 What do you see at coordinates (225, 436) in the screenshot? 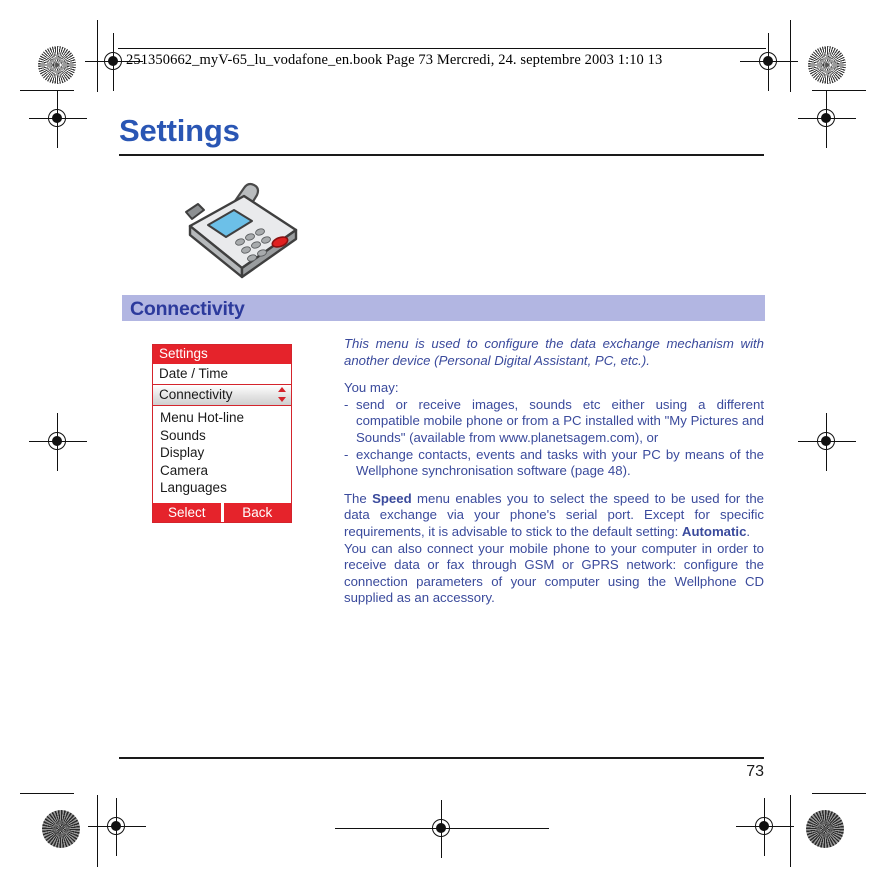
I see `phone-menu-item-sounds: Sounds` at bounding box center [225, 436].